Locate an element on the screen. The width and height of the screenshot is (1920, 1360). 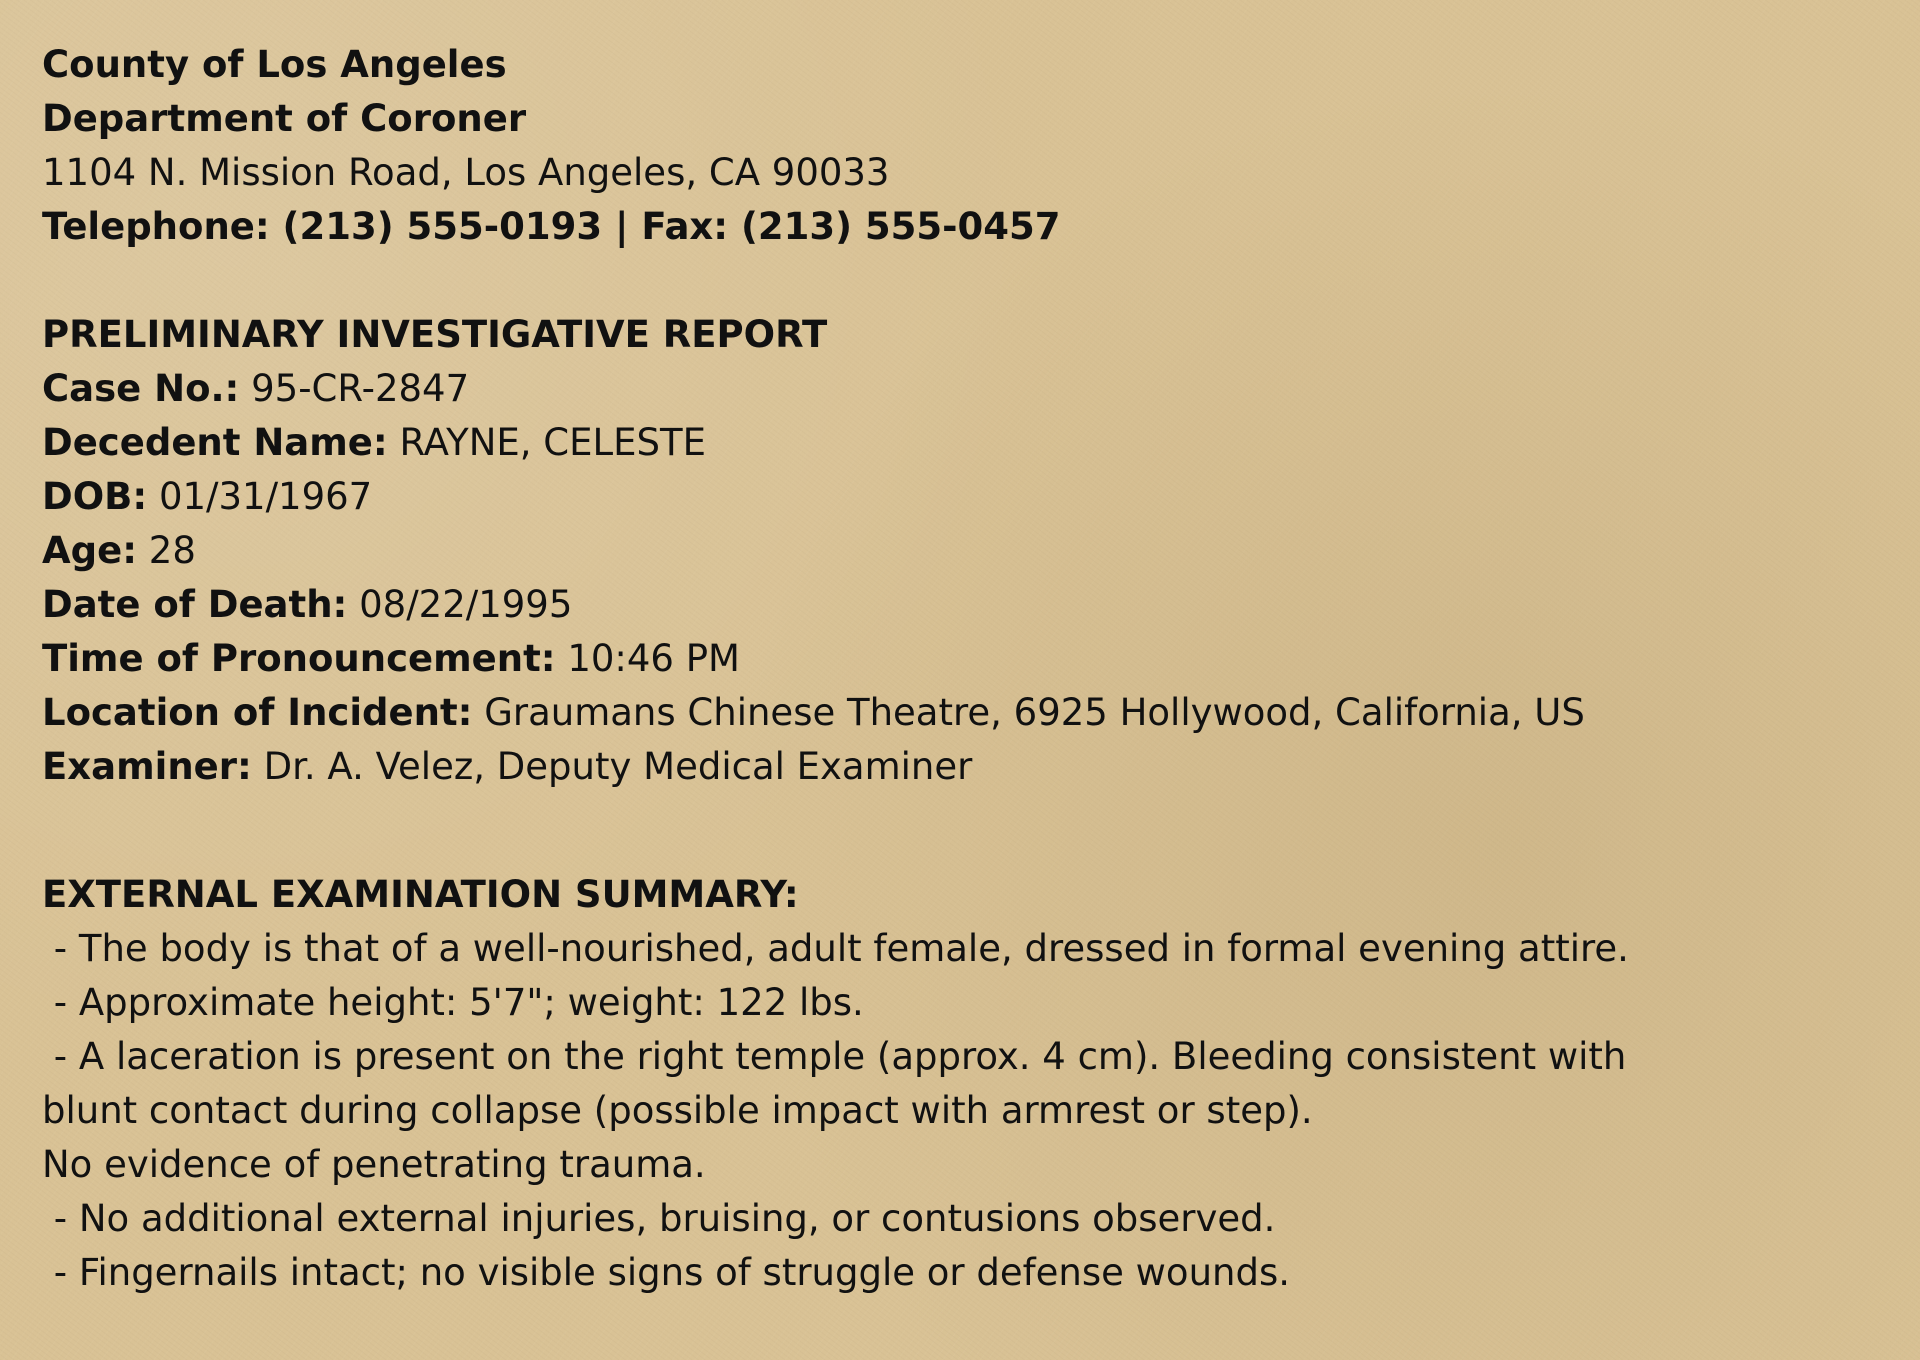
summary-title: EXTERNAL EXAMINATION SUMMARY: is located at coordinates (420, 894).